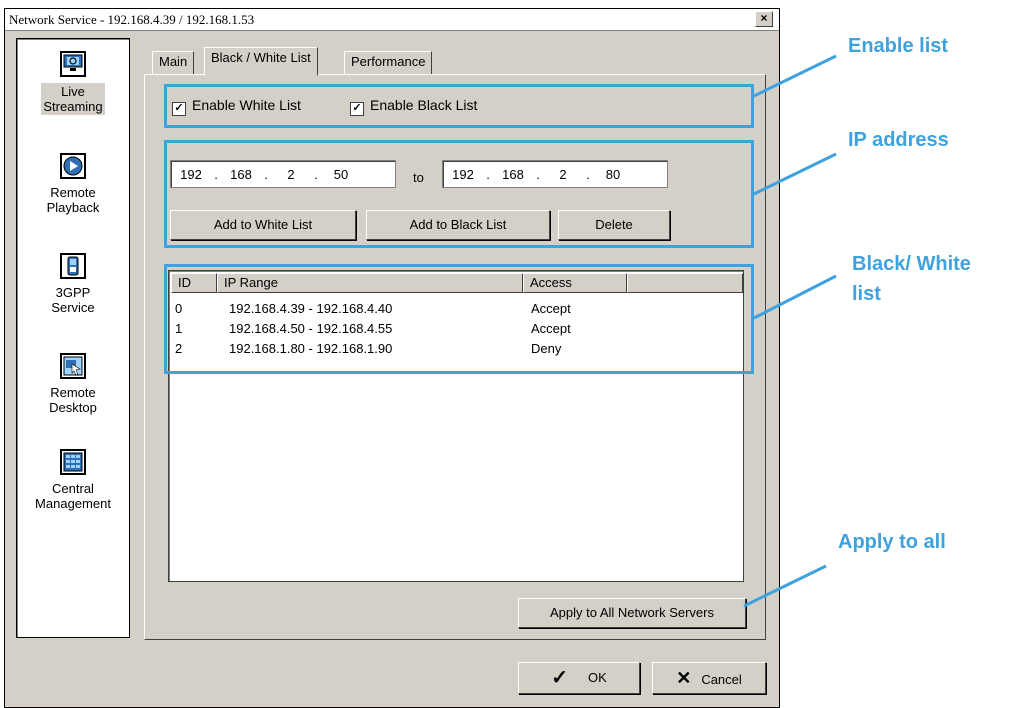 This screenshot has width=1016, height=708. Describe the element at coordinates (892, 542) in the screenshot. I see `callout-label-apply-to-all: Apply to all` at that location.